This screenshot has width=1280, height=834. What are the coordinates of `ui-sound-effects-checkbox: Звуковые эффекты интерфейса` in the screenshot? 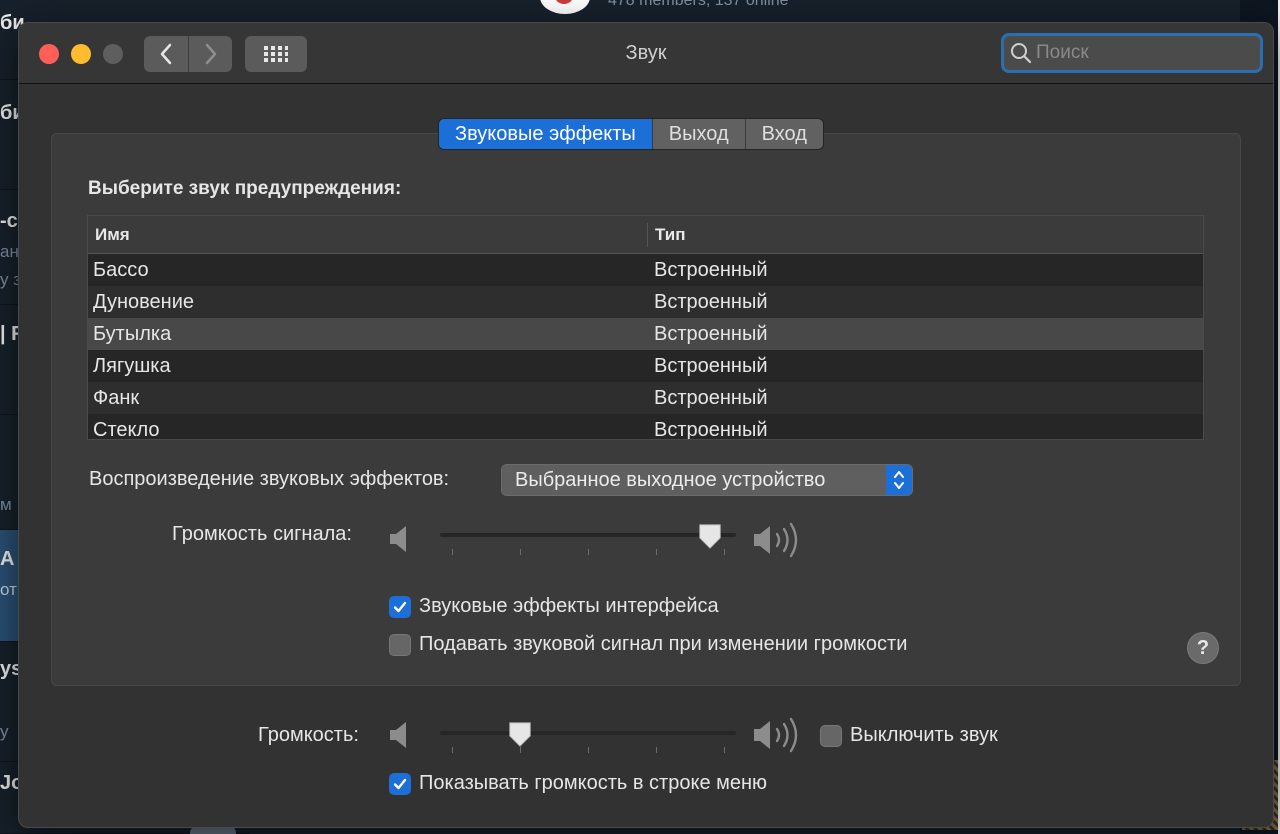 It's located at (554, 606).